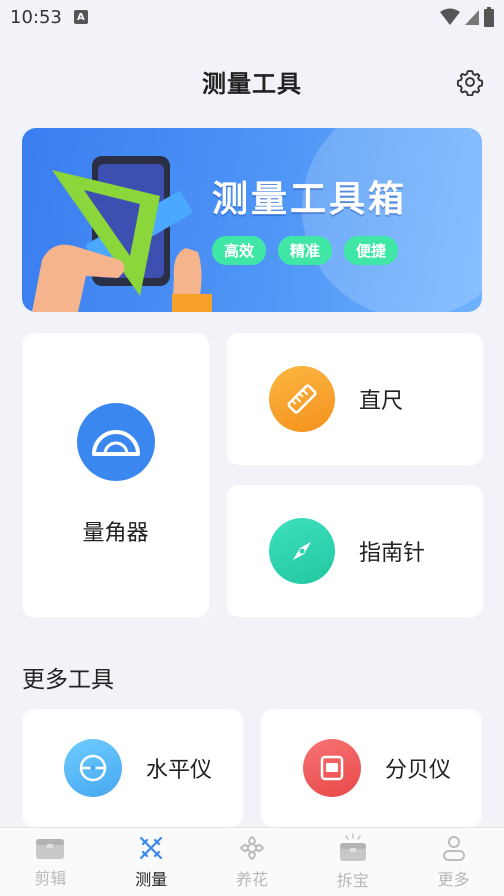  I want to click on banner-tags: 高效 精准 便捷, so click(305, 250).